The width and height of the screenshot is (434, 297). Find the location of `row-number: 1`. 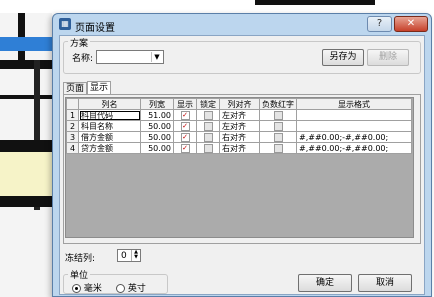

row-number: 1 is located at coordinates (72, 115).